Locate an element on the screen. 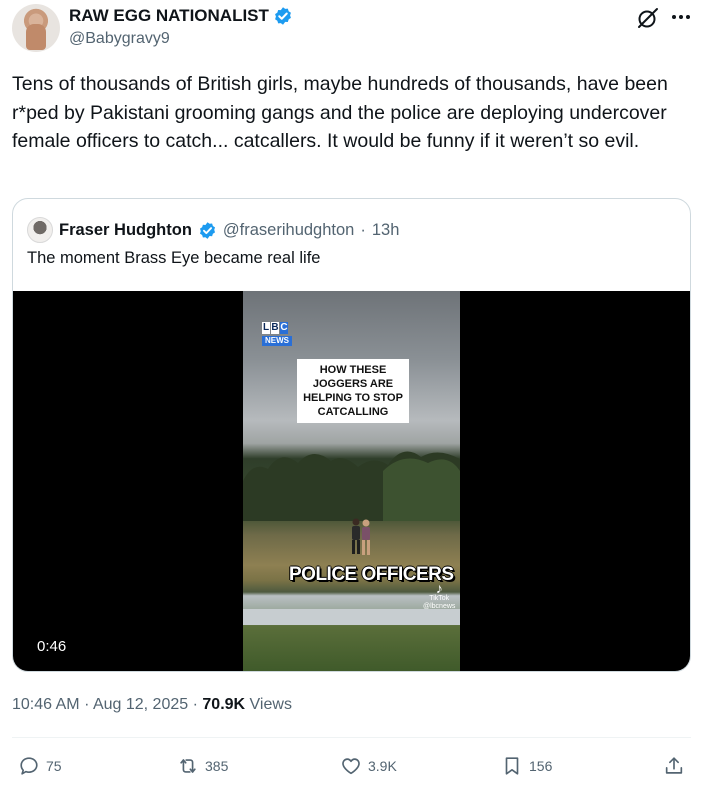 The width and height of the screenshot is (707, 791). tweet-meta: 10:46 AM · Aug 12, 2025 · 70.9K Views is located at coordinates (152, 705).